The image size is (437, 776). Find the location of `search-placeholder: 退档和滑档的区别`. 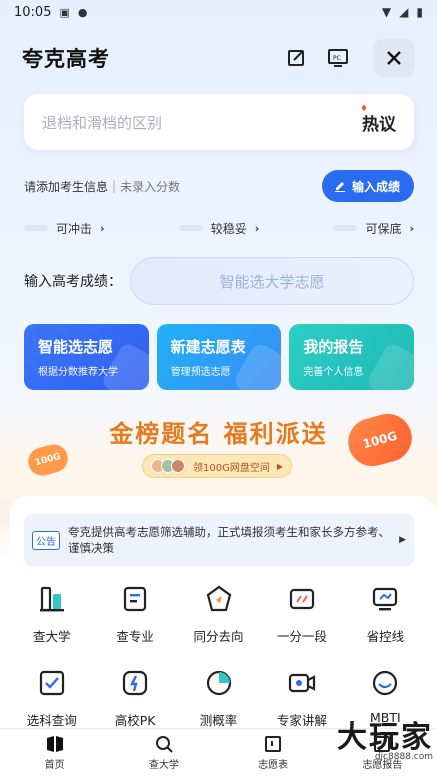

search-placeholder: 退档和滑档的区别 is located at coordinates (102, 122).